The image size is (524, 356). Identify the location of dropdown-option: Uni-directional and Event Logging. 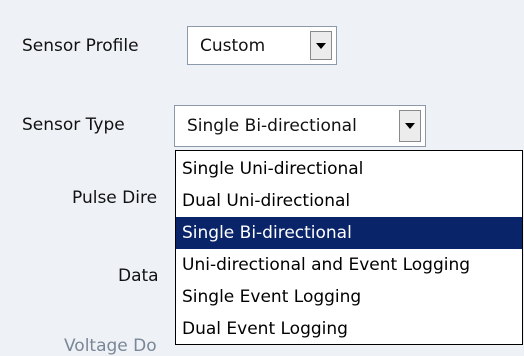
(349, 265).